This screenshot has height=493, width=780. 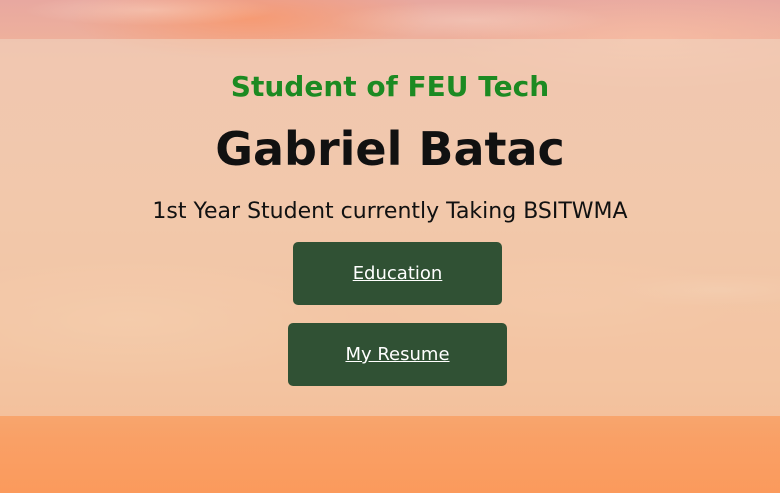 What do you see at coordinates (390, 86) in the screenshot?
I see `hero-subtitle: Student of FEU Tech` at bounding box center [390, 86].